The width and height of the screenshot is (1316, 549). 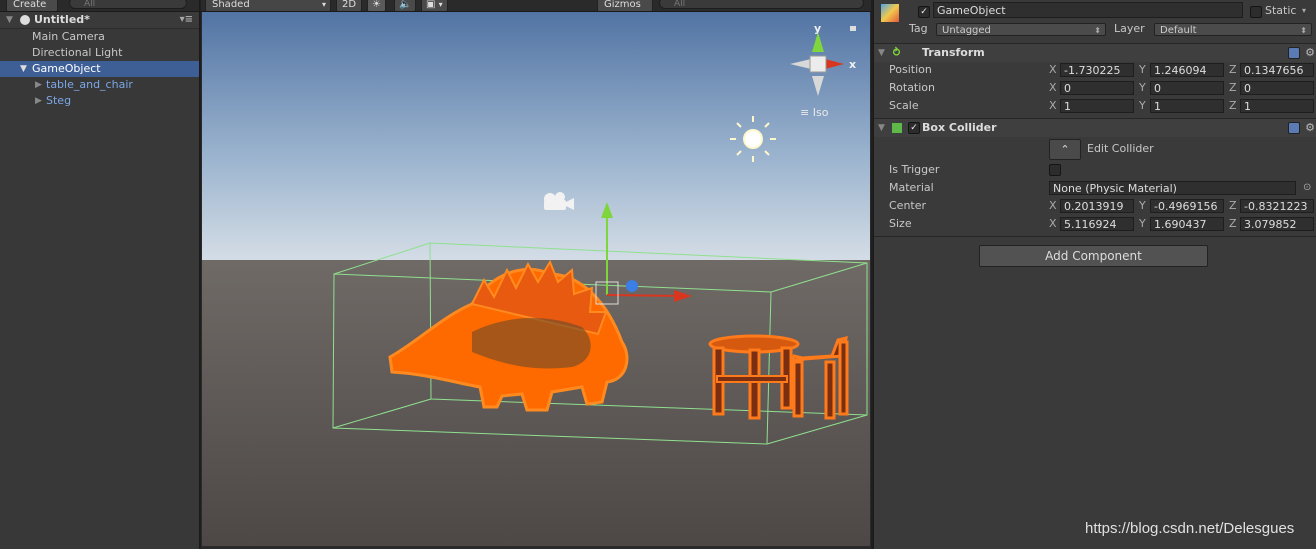 I want to click on center-x-field: 0.2013919, so click(x=1097, y=206).